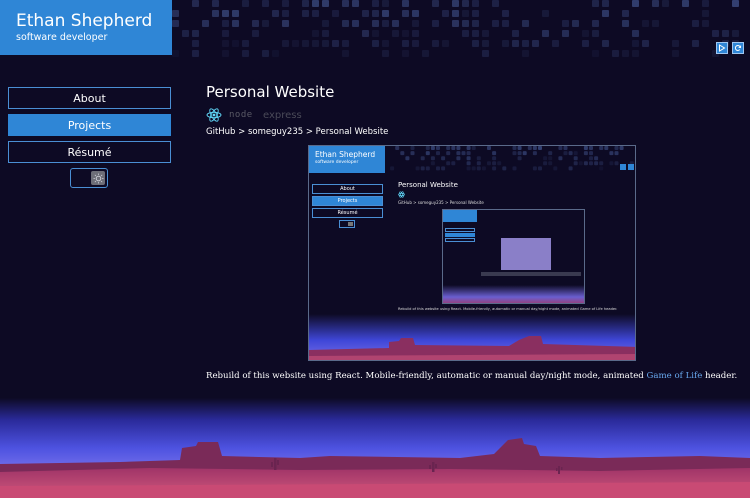 This screenshot has height=498, width=750. What do you see at coordinates (214, 115) in the screenshot?
I see `react-icon` at bounding box center [214, 115].